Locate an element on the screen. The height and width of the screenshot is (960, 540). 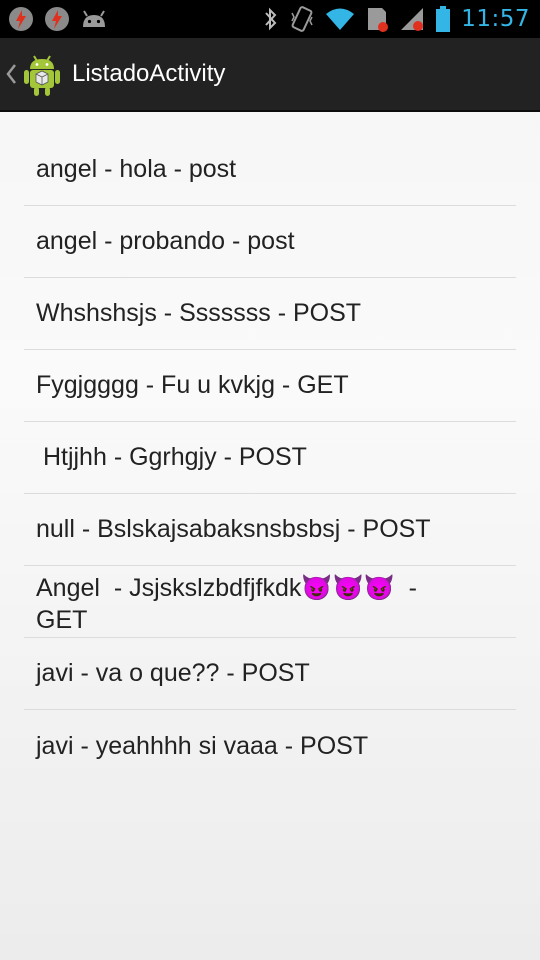
signal-icon is located at coordinates (412, 19).